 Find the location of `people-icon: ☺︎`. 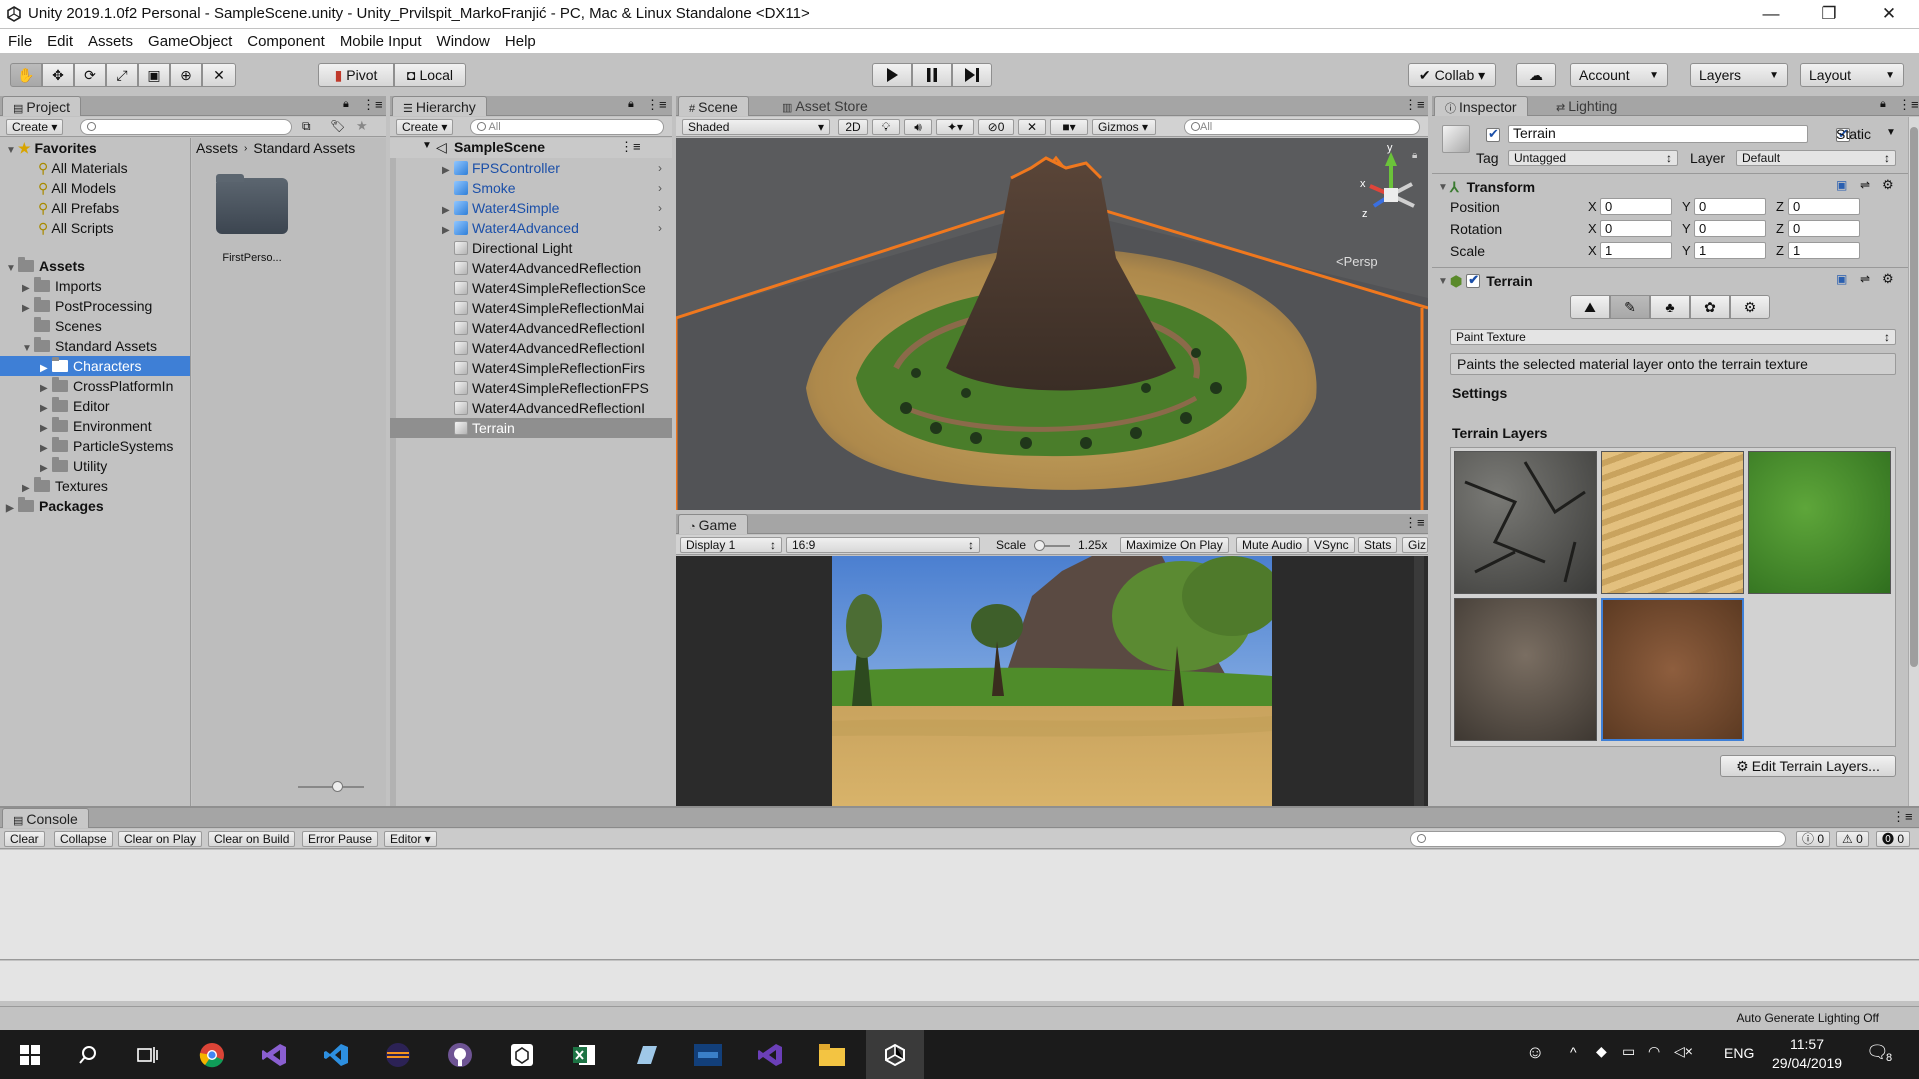

people-icon: ☺︎ is located at coordinates (1535, 1052).